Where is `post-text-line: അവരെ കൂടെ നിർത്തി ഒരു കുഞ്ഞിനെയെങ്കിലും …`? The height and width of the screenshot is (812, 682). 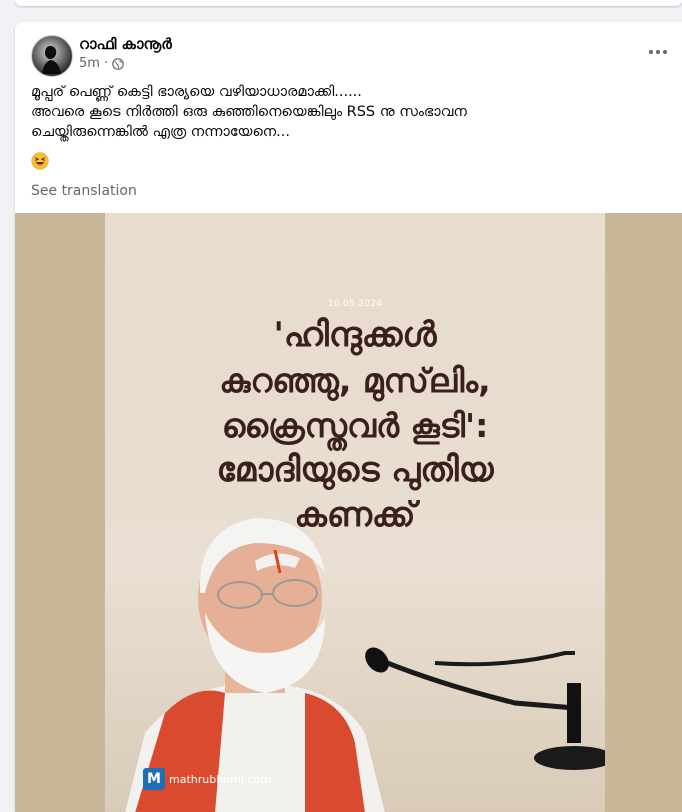 post-text-line: അവരെ കൂടെ നിർത്തി ഒരു കുഞ്ഞിനെയെങ്കിലും … is located at coordinates (249, 112).